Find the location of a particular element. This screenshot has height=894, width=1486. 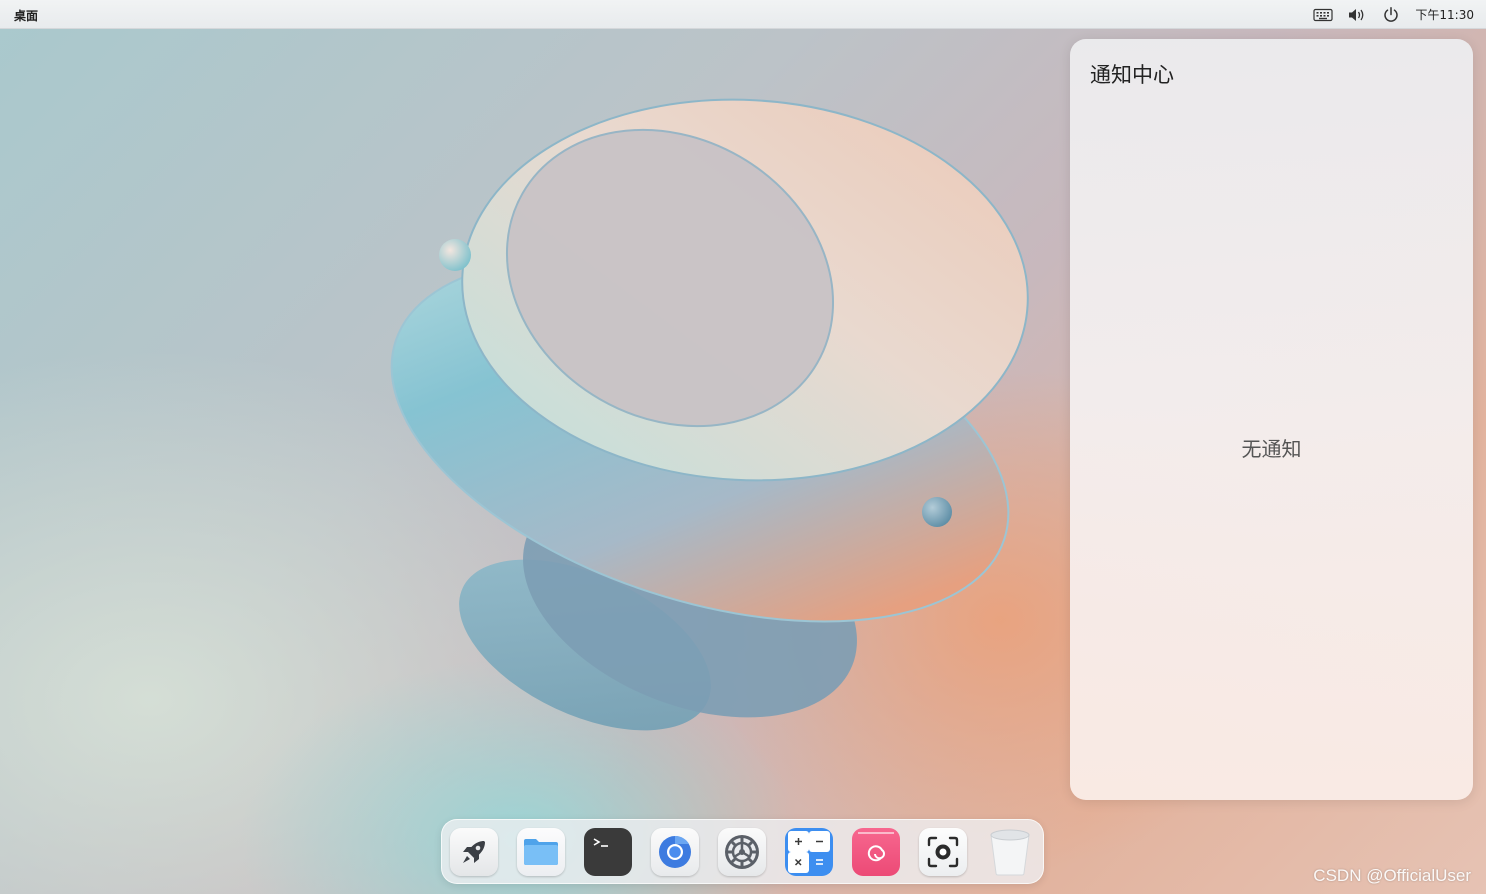

screenshot-icon is located at coordinates (943, 852).